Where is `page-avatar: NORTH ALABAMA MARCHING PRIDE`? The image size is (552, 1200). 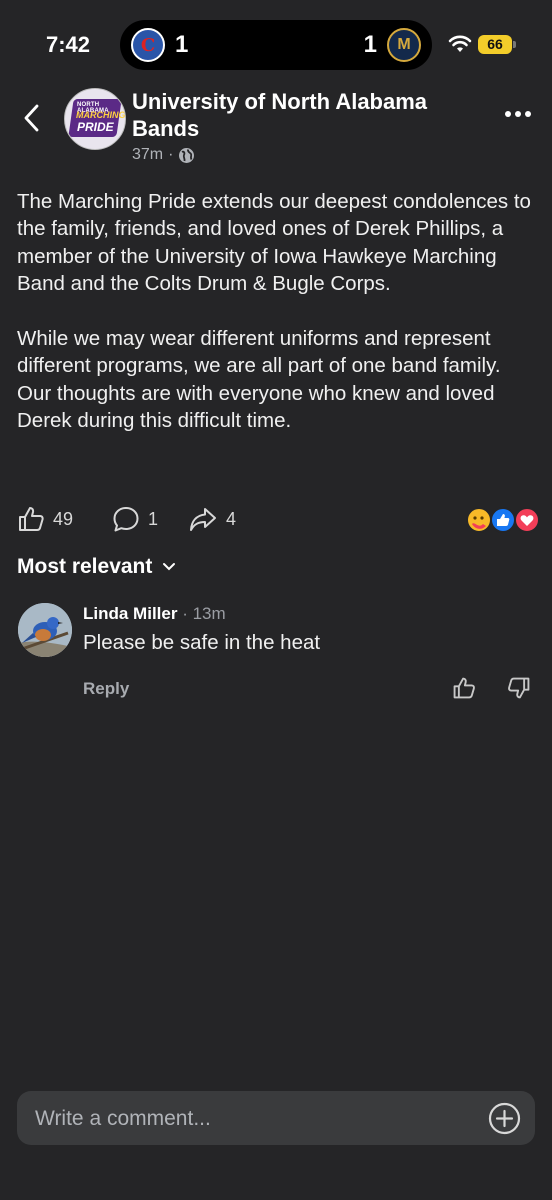 page-avatar: NORTH ALABAMA MARCHING PRIDE is located at coordinates (95, 119).